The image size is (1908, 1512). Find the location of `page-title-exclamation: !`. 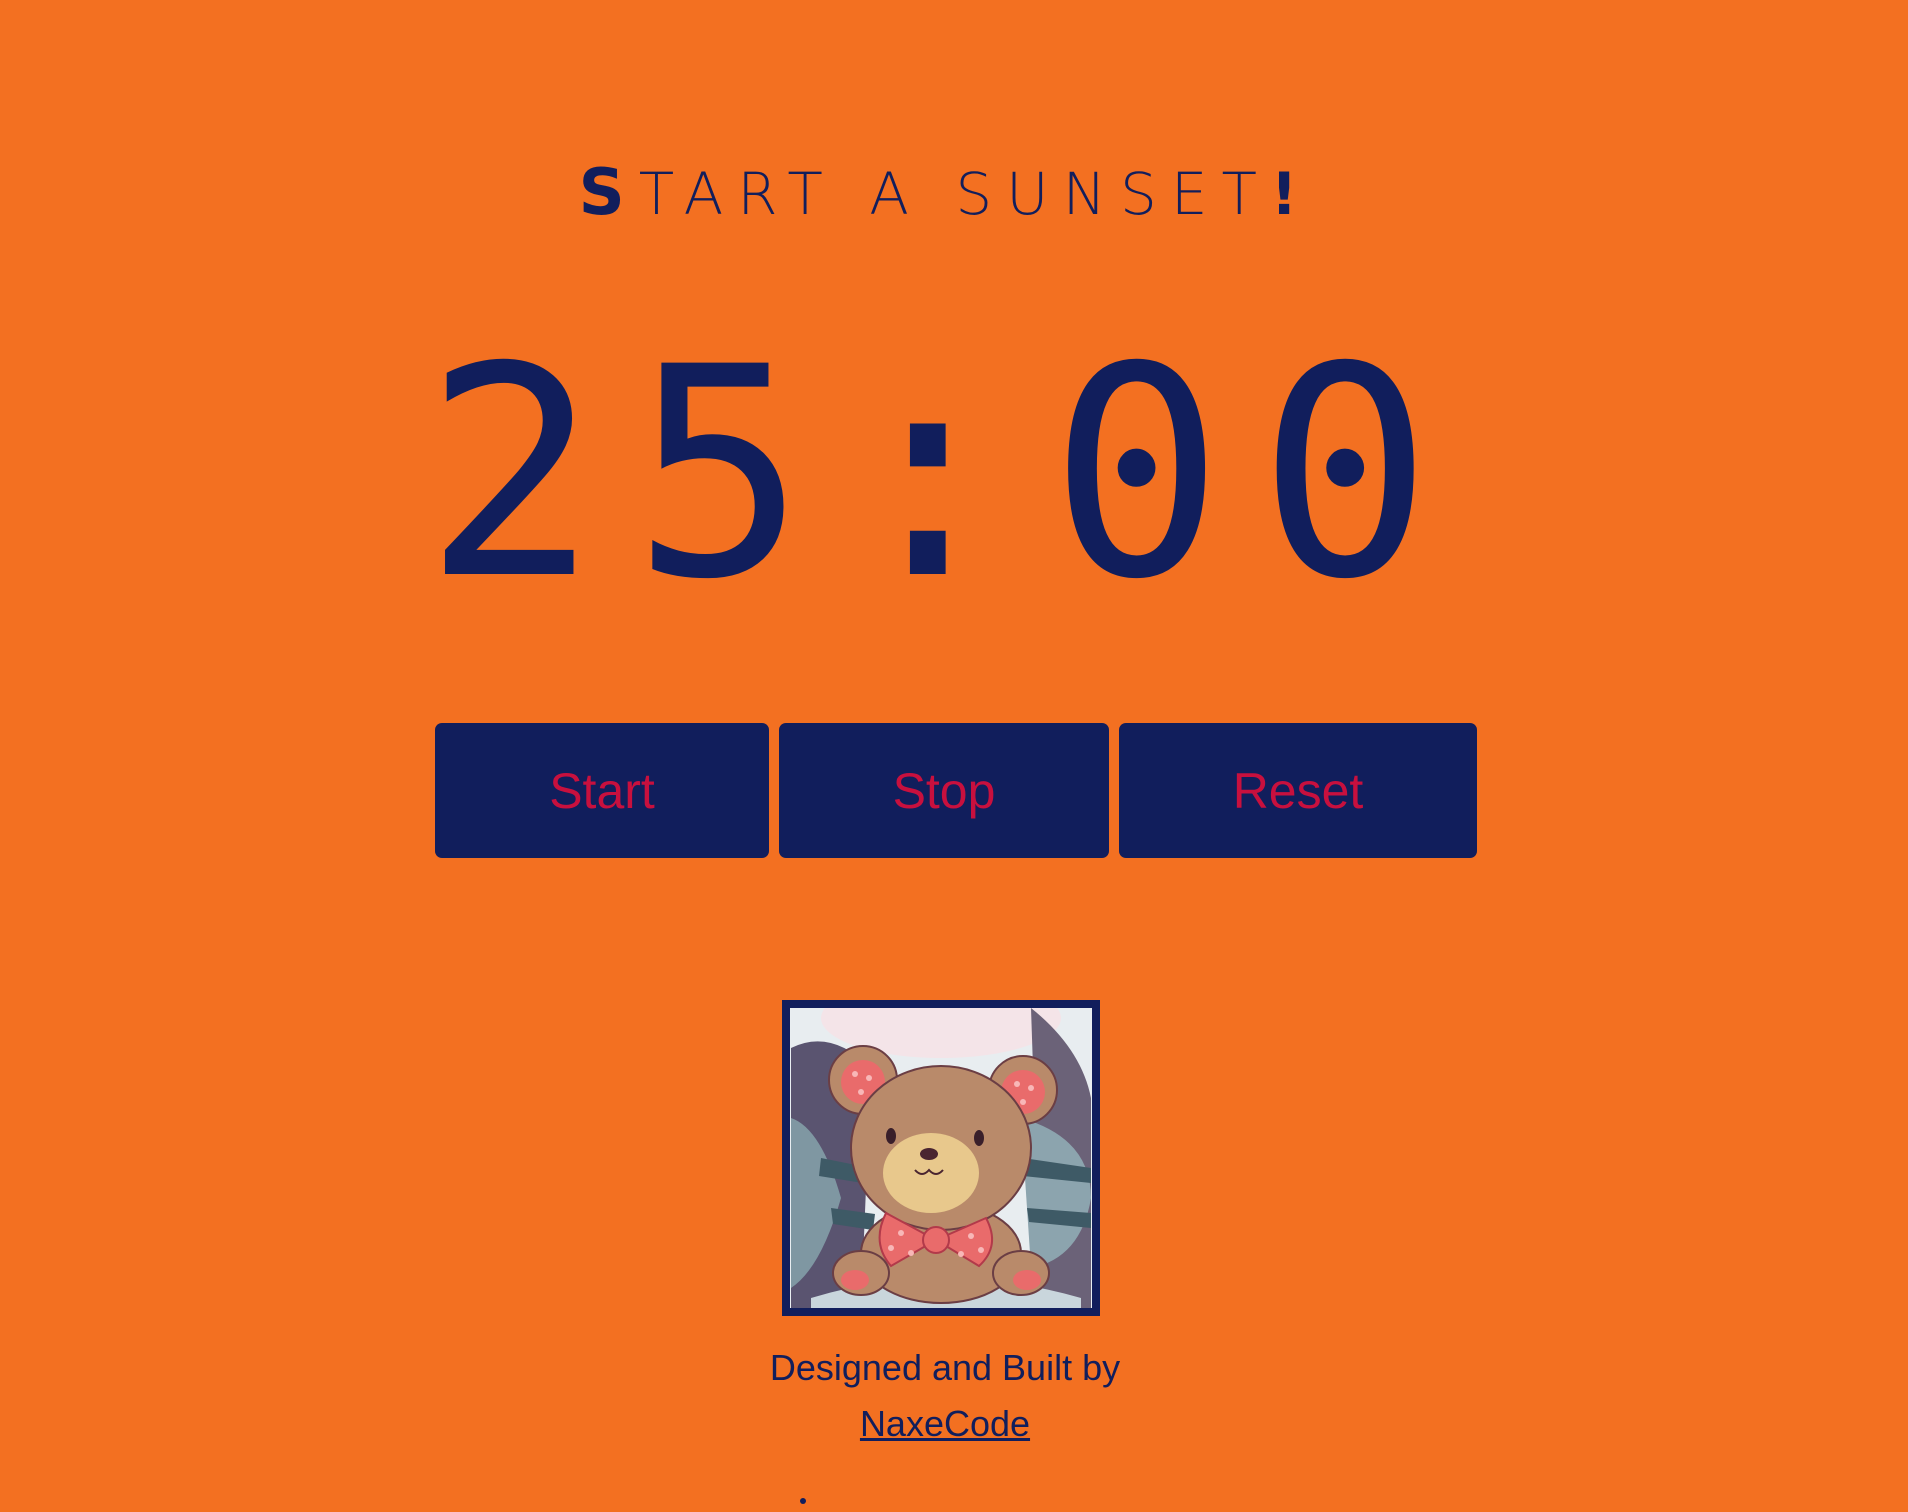

page-title-exclamation: ! is located at coordinates (1291, 194).